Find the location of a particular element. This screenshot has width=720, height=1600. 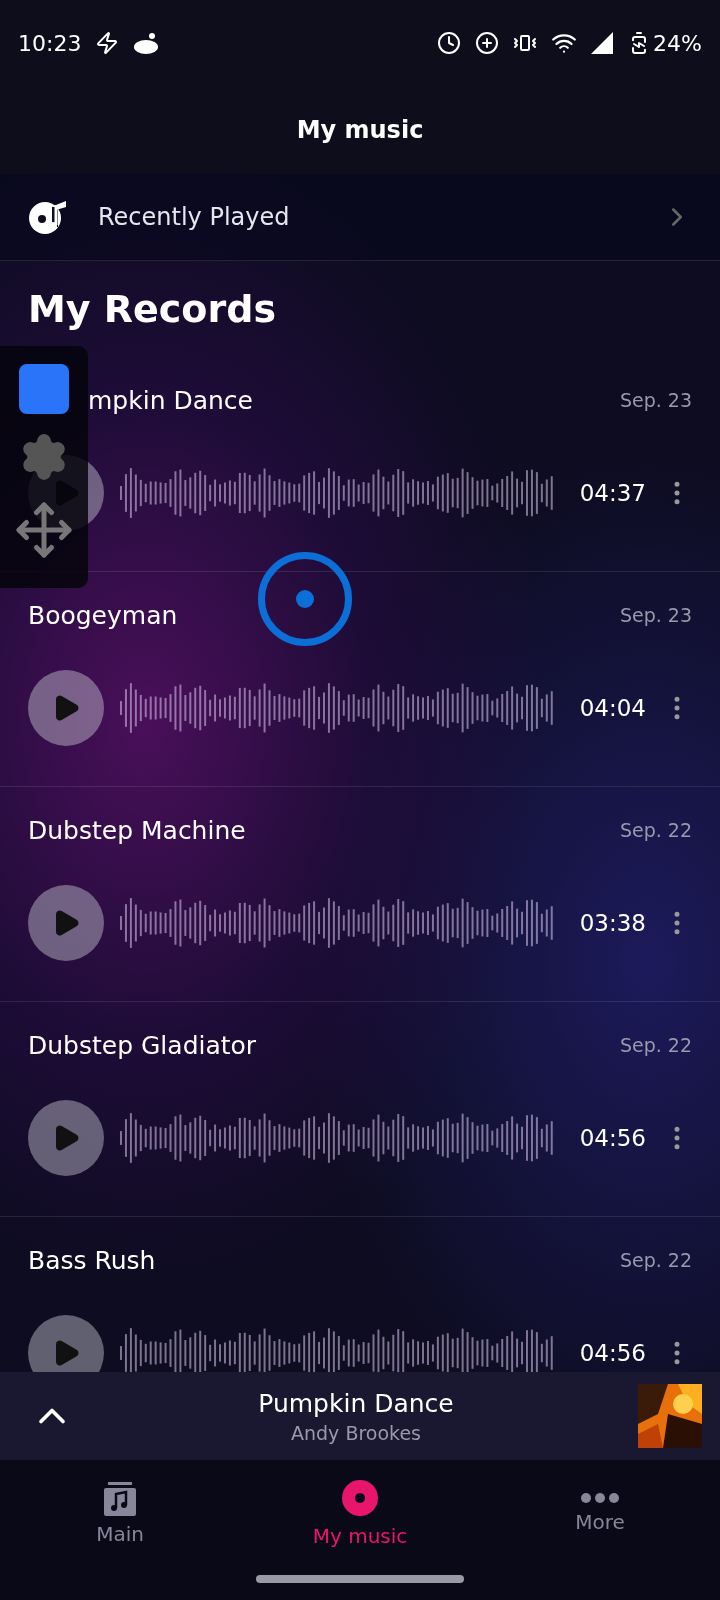

record-duration: 04:37 is located at coordinates (612, 493).